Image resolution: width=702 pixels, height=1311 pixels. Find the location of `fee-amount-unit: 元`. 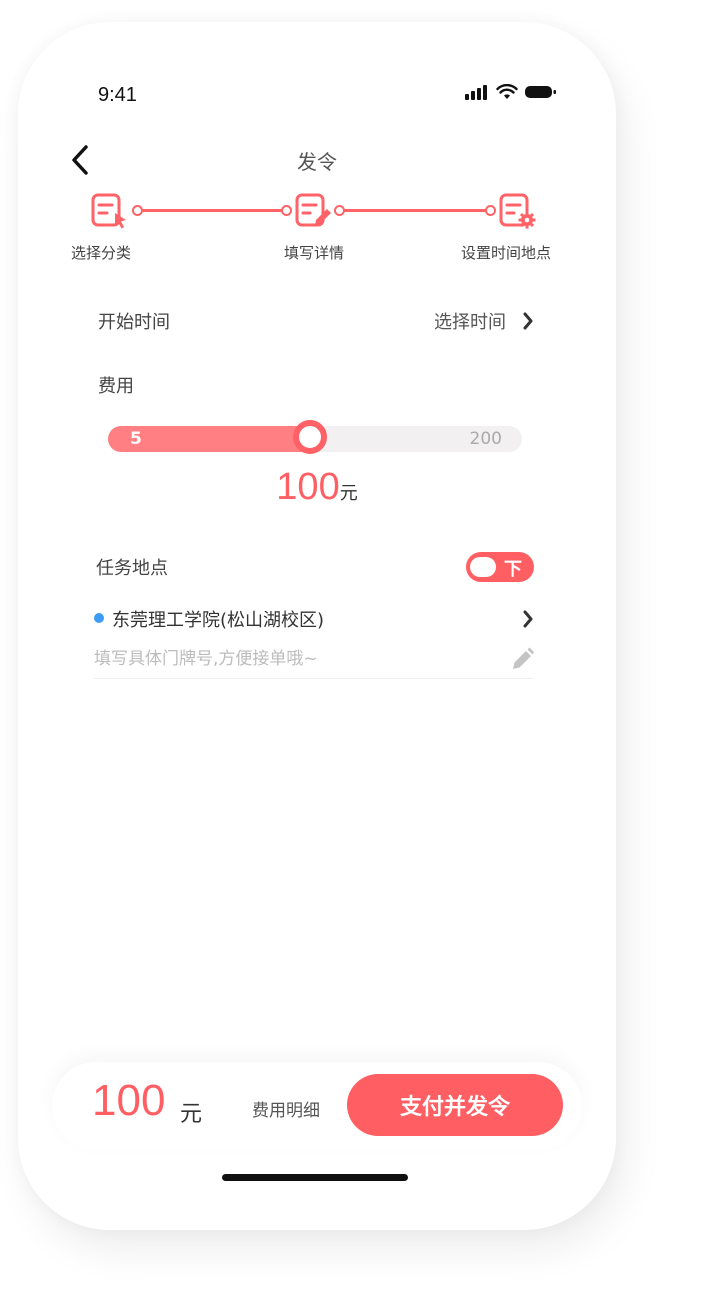

fee-amount-unit: 元 is located at coordinates (348, 493).